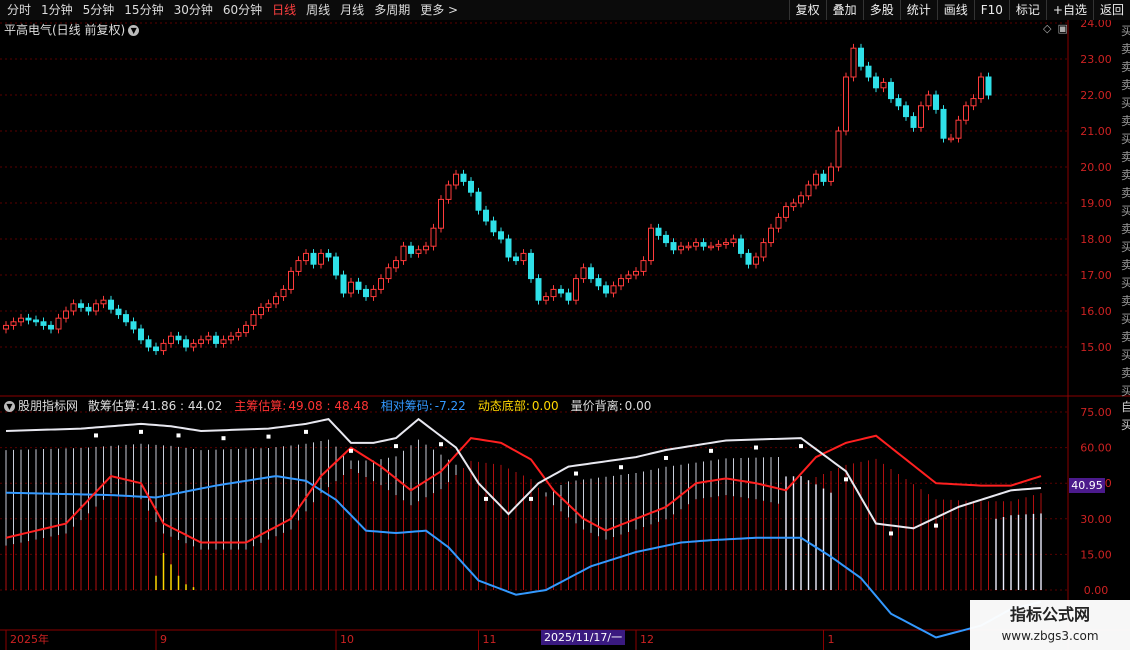 The height and width of the screenshot is (650, 1130). What do you see at coordinates (328, 406) in the screenshot?
I see `indicator-item-value: 49.08 : 48.48` at bounding box center [328, 406].